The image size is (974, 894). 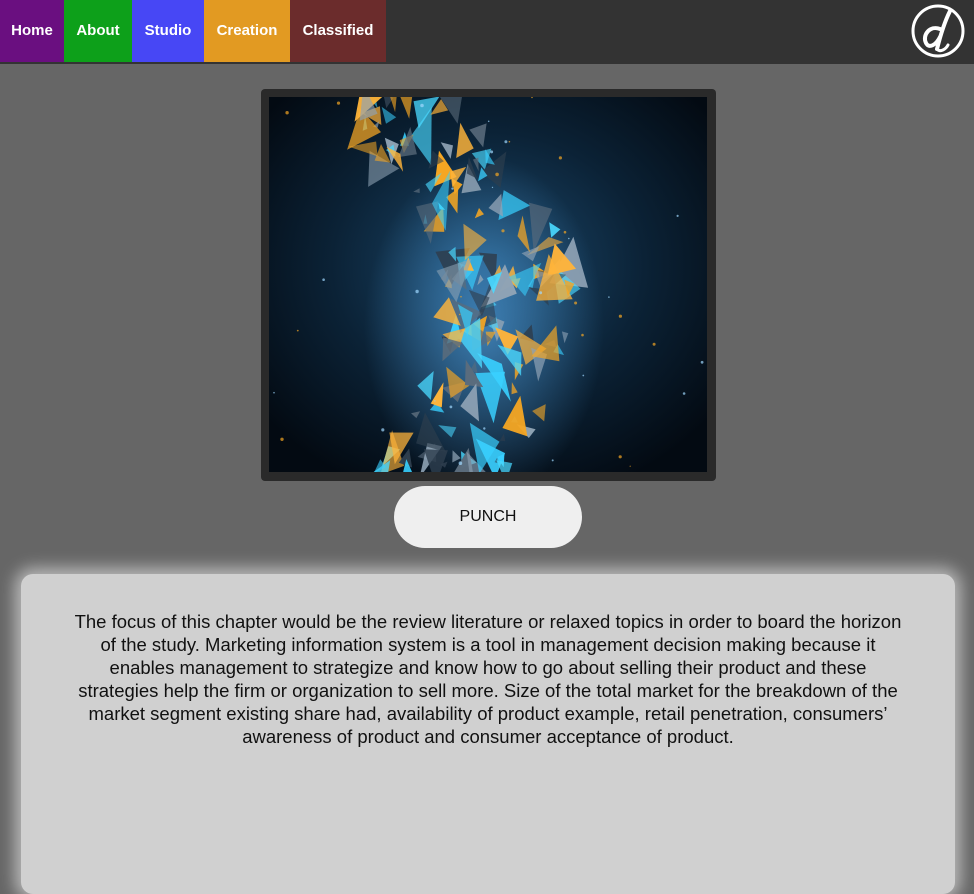 What do you see at coordinates (487, 32) in the screenshot?
I see `top-navbar: Home About Studio Creation Classified` at bounding box center [487, 32].